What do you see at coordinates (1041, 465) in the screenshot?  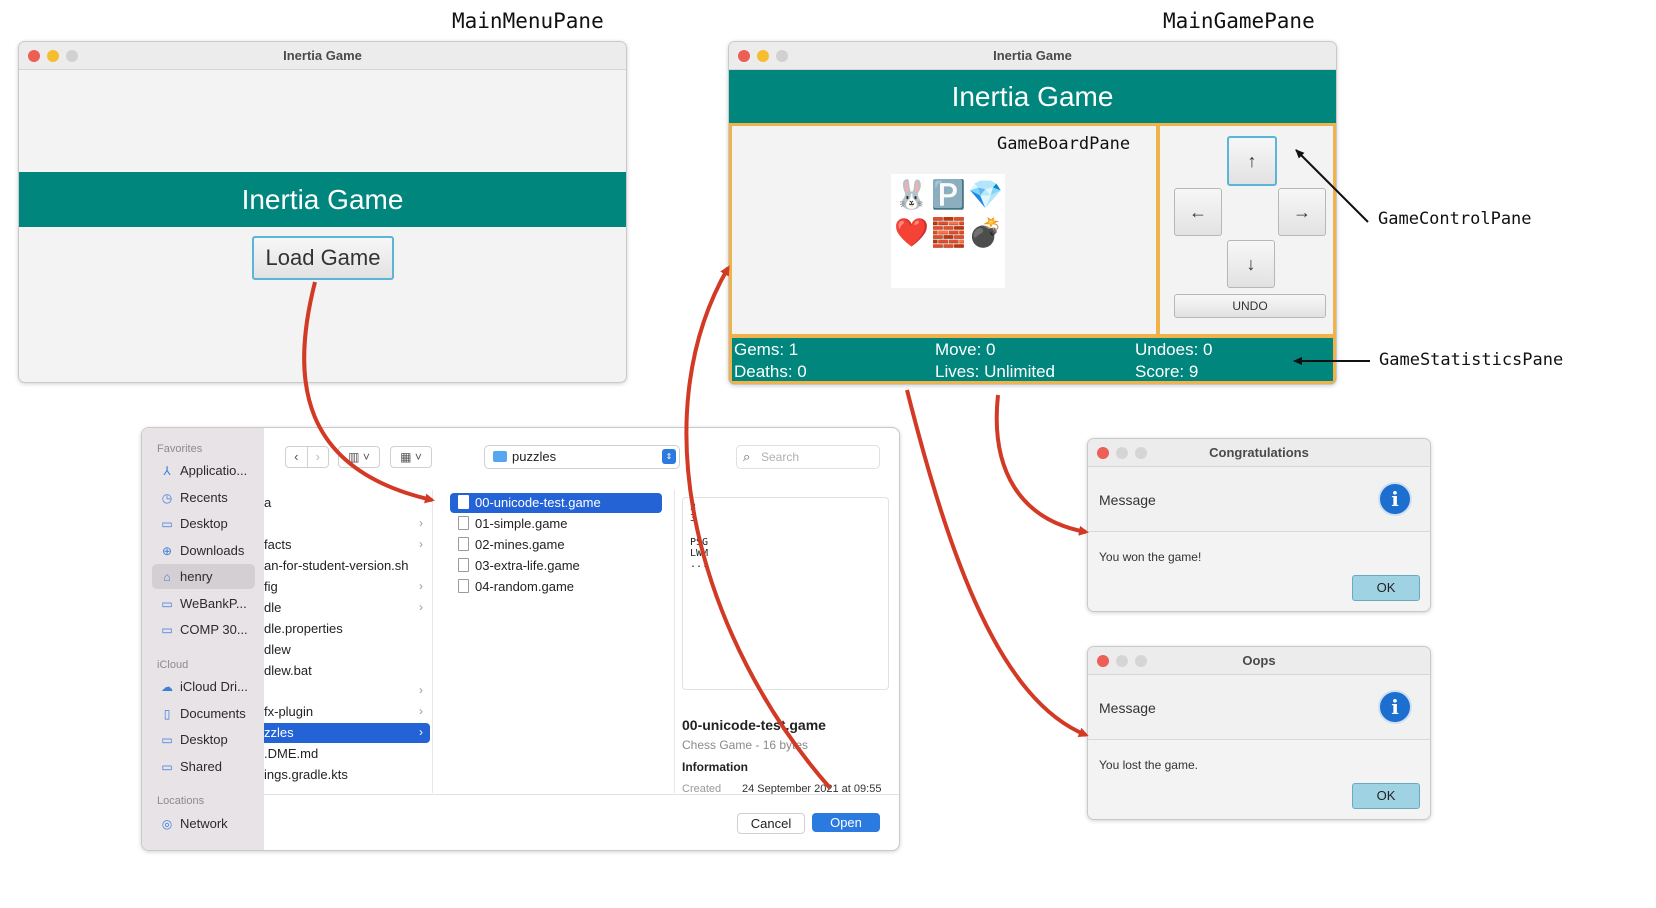 I see `arrow-to-congrats` at bounding box center [1041, 465].